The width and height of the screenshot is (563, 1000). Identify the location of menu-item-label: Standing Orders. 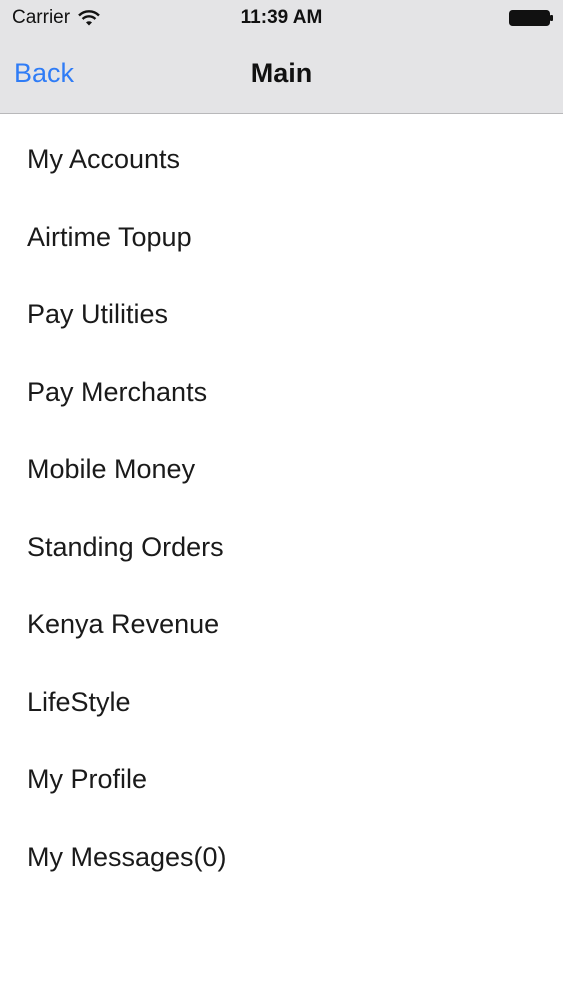
(125, 546).